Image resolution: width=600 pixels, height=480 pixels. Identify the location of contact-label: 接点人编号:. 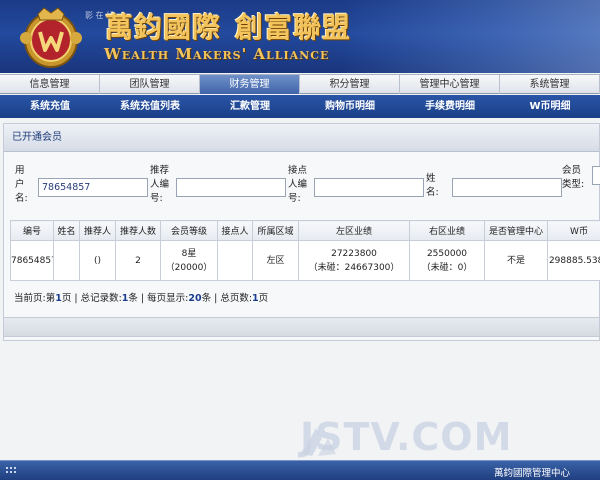
(298, 184).